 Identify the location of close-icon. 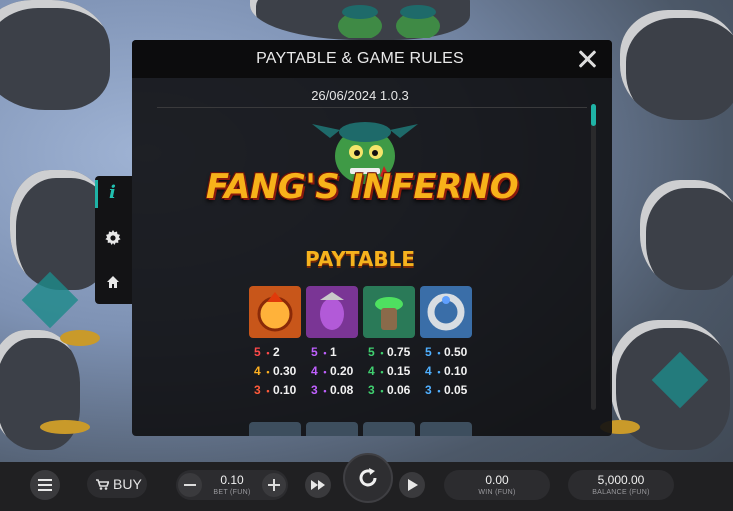
(587, 59).